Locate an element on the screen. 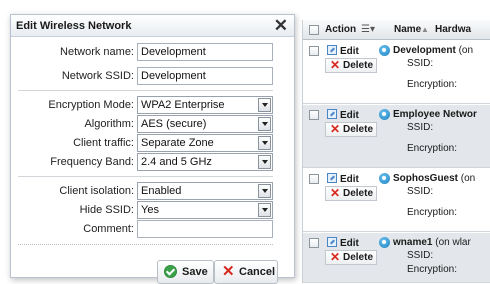  network-name: Development (on is located at coordinates (433, 50).